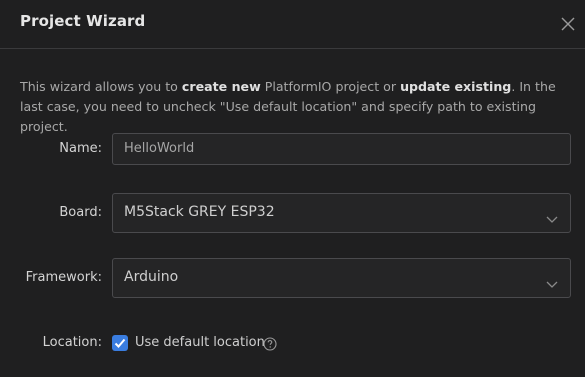  What do you see at coordinates (159, 148) in the screenshot?
I see `name-input-value: HelloWorld` at bounding box center [159, 148].